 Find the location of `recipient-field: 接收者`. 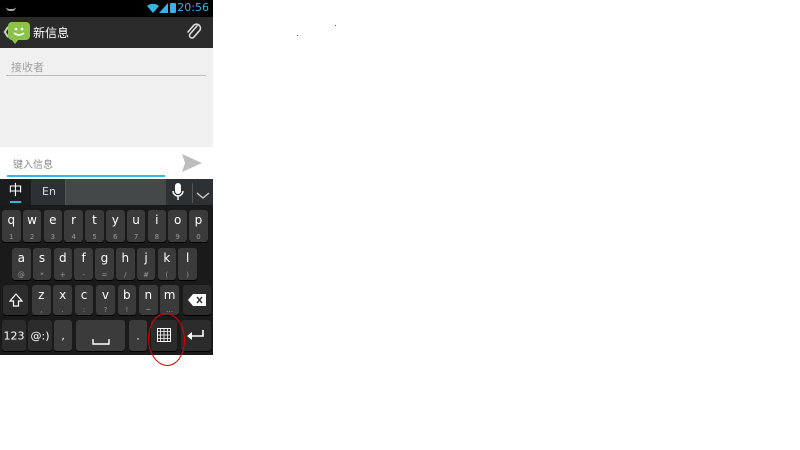

recipient-field: 接收者 is located at coordinates (106, 67).